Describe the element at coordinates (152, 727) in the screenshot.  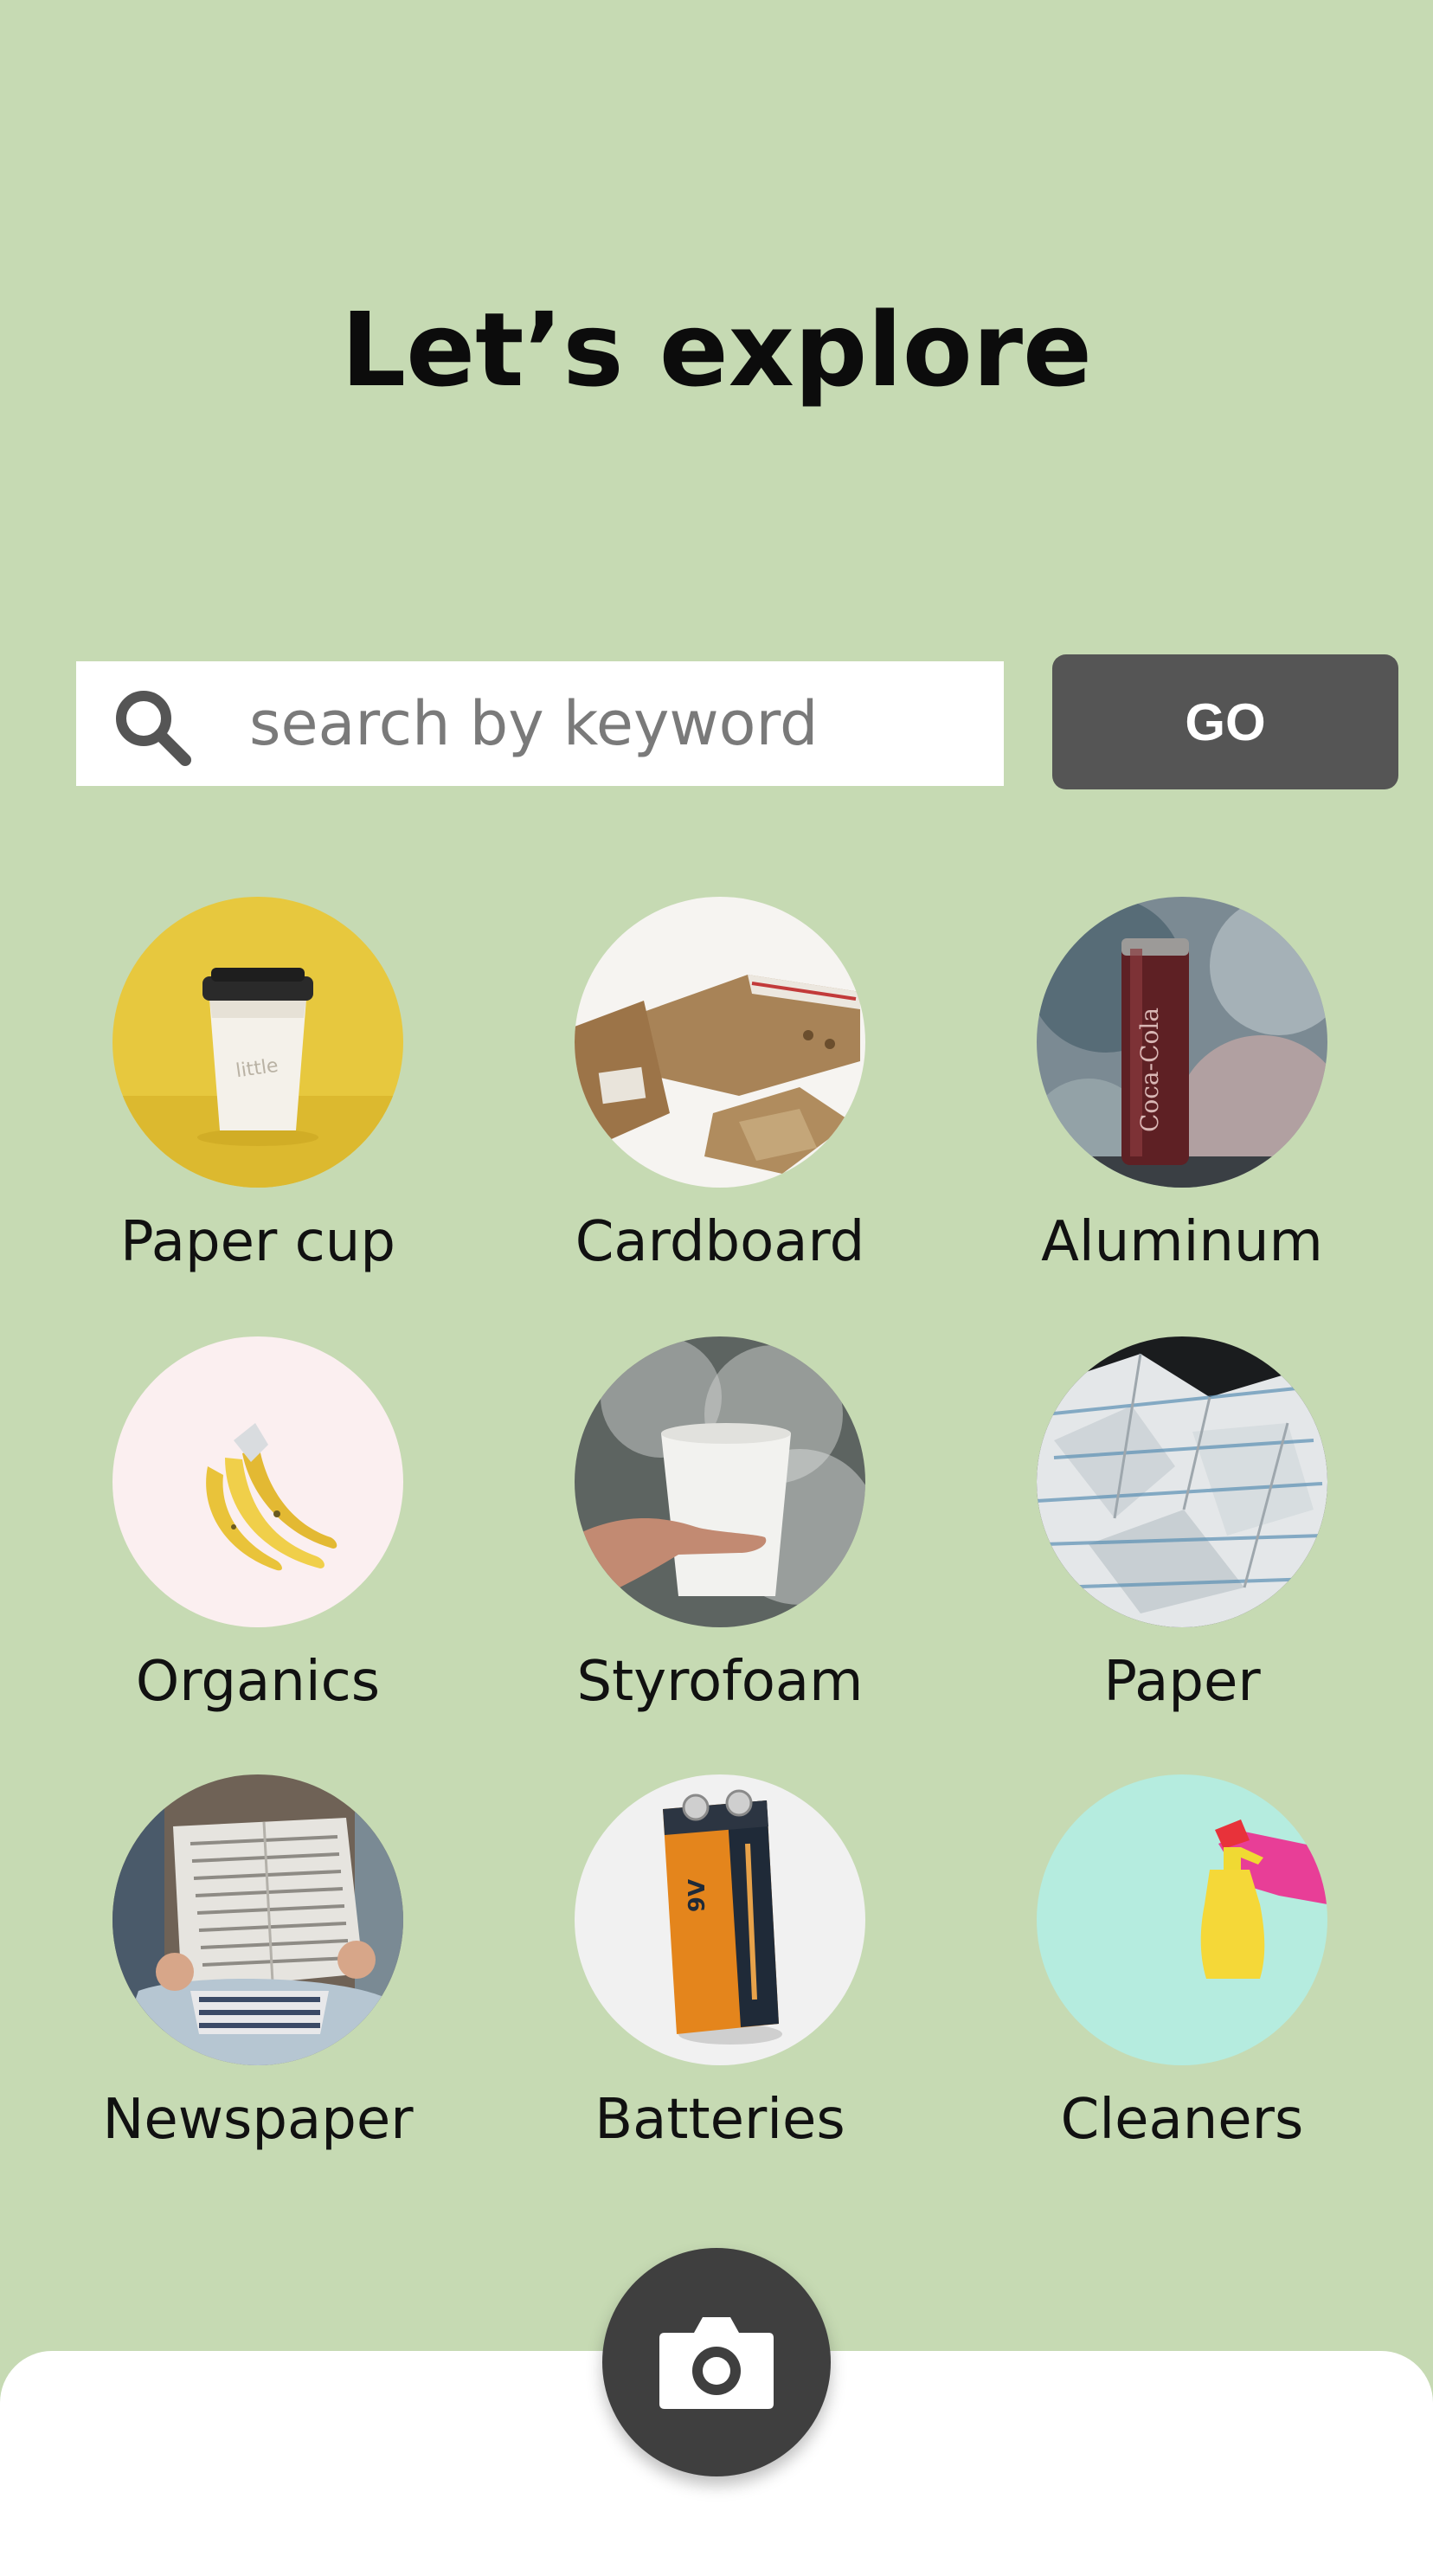
I see `search-icon` at that location.